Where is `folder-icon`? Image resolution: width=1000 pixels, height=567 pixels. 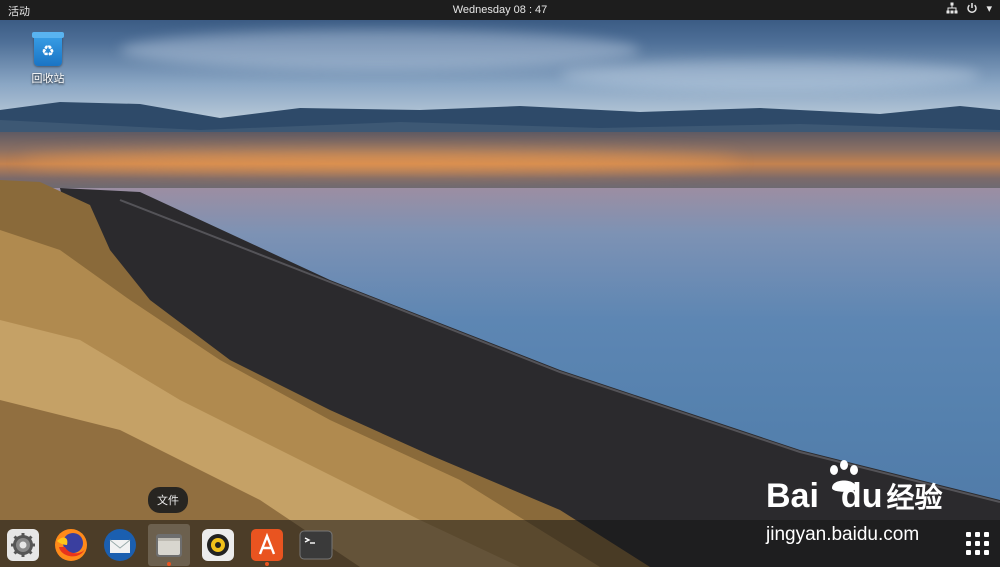
folder-icon is located at coordinates (169, 545).